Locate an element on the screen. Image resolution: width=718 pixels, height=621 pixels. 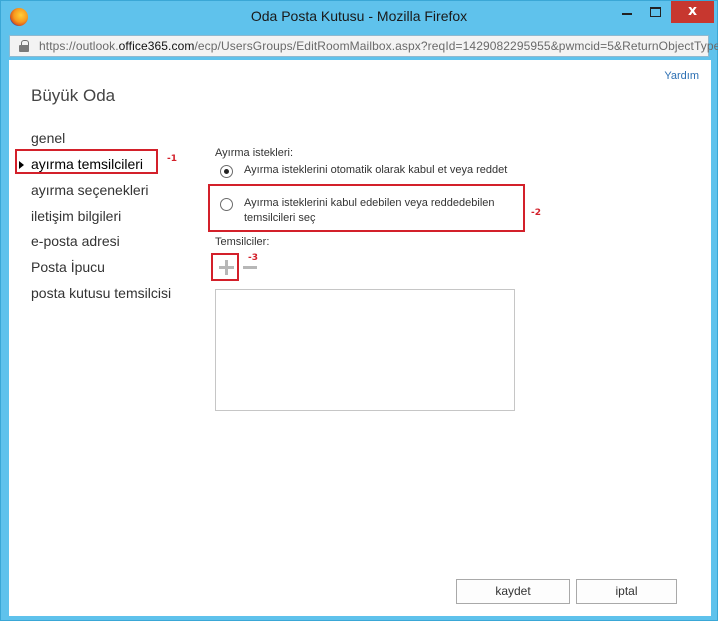
url-prefix: https://outlook. is located at coordinates (79, 46).